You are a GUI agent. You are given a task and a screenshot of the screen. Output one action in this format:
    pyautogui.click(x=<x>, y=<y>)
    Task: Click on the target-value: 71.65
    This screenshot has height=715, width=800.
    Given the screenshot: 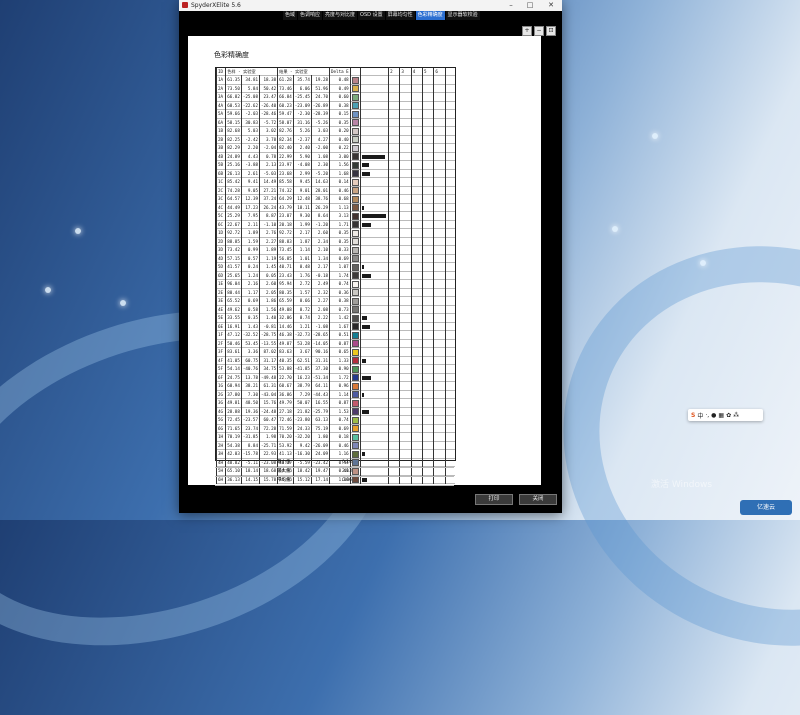 What is the action you would take?
    pyautogui.click(x=233, y=428)
    